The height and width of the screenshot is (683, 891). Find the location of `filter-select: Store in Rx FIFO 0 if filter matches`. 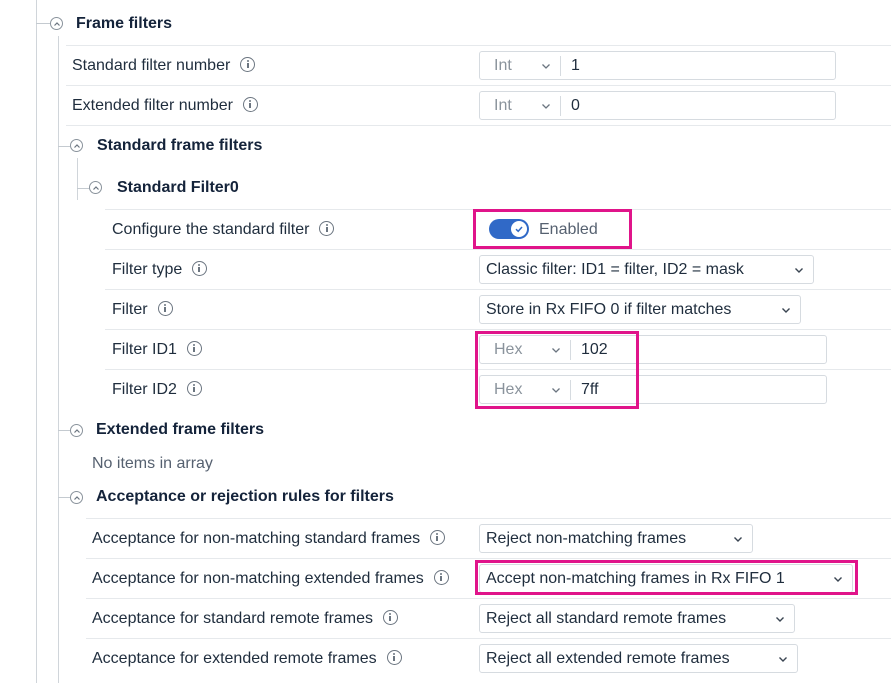

filter-select: Store in Rx FIFO 0 if filter matches is located at coordinates (640, 309).